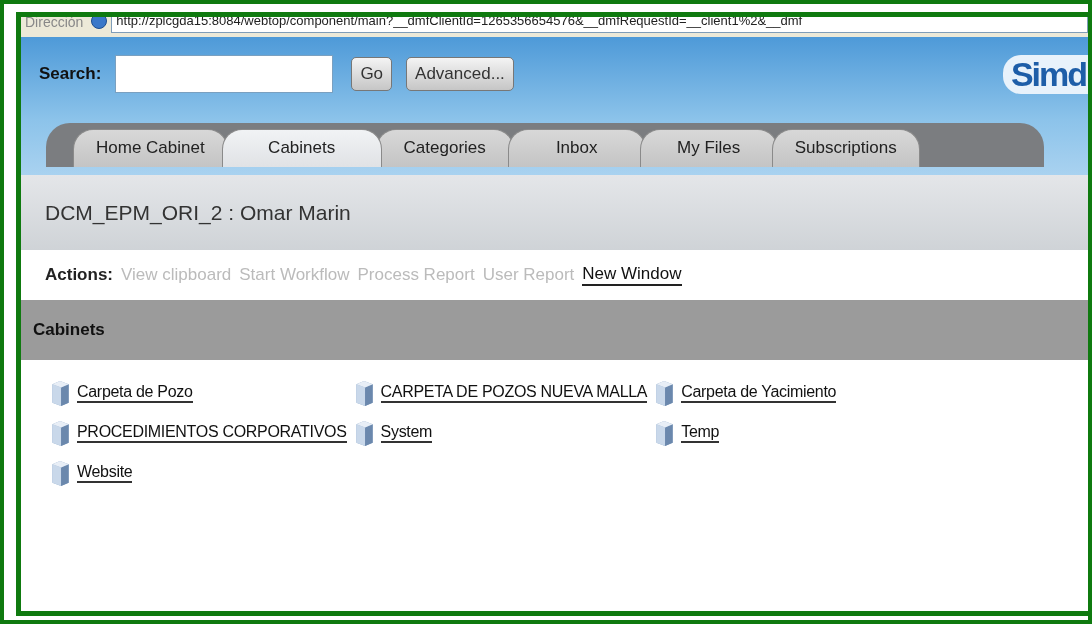  Describe the element at coordinates (224, 74) in the screenshot. I see `search-field` at that location.